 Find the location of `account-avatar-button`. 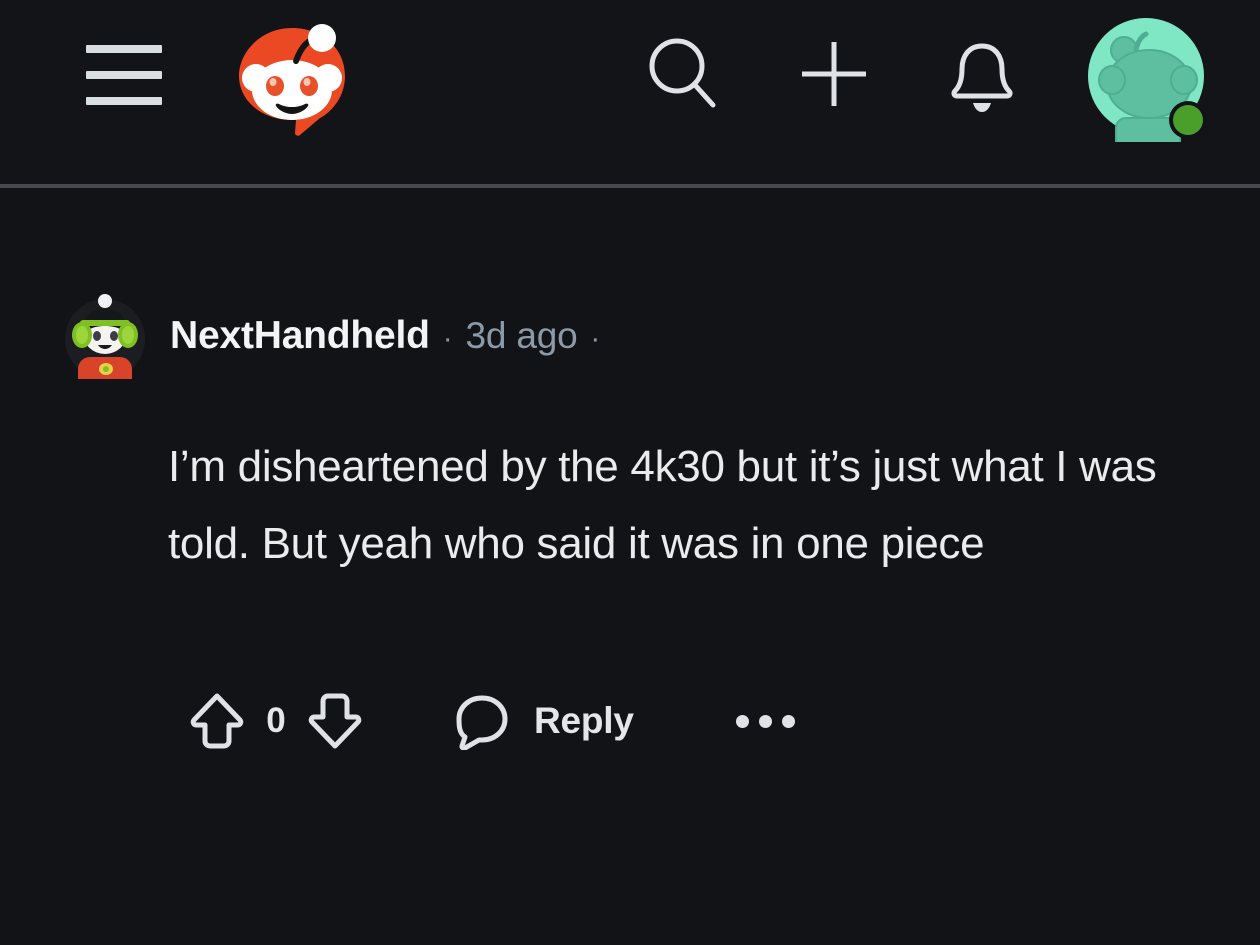

account-avatar-button is located at coordinates (1148, 78).